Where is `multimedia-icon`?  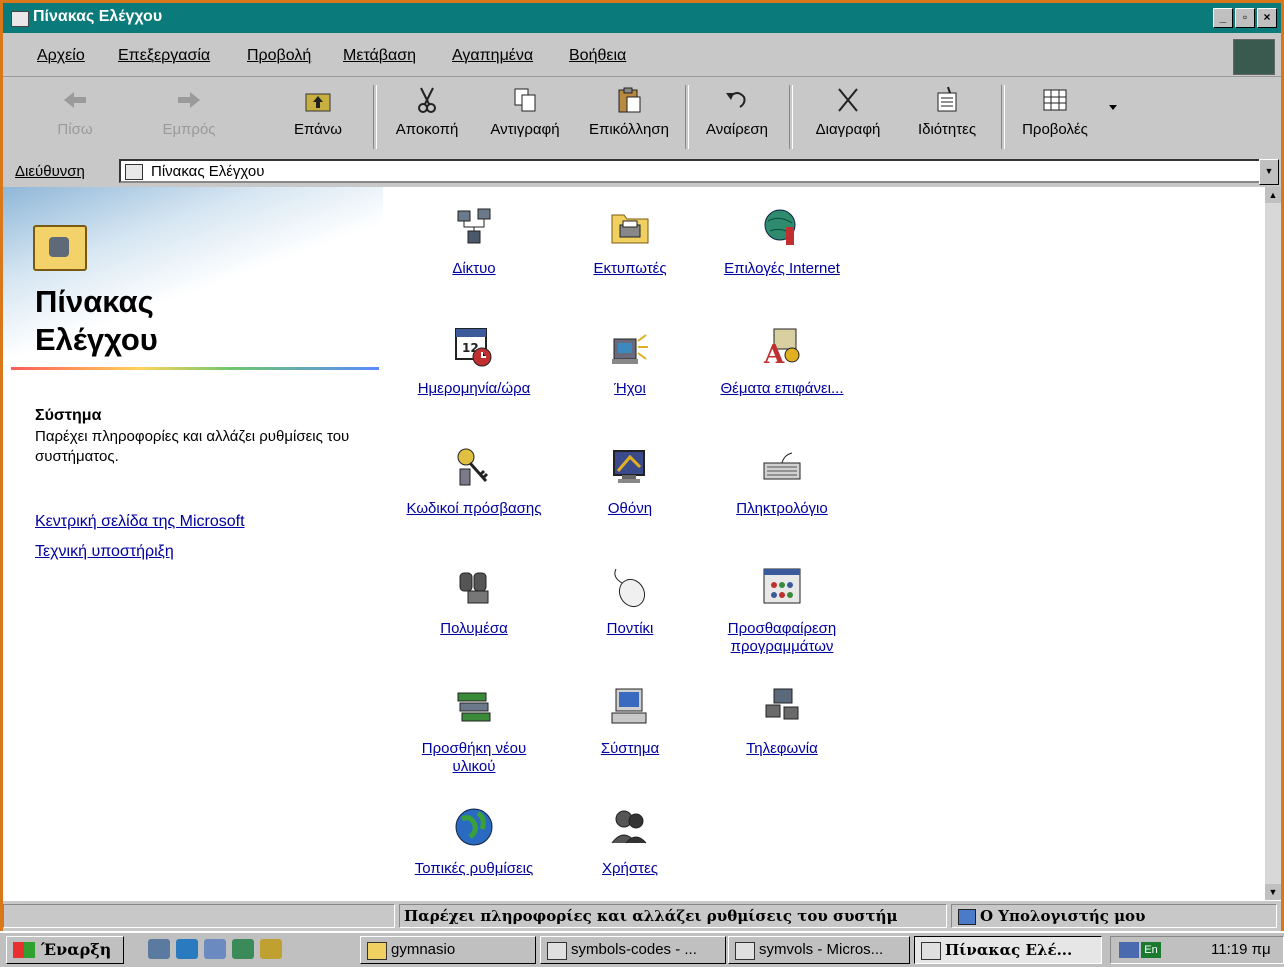
multimedia-icon is located at coordinates (474, 588).